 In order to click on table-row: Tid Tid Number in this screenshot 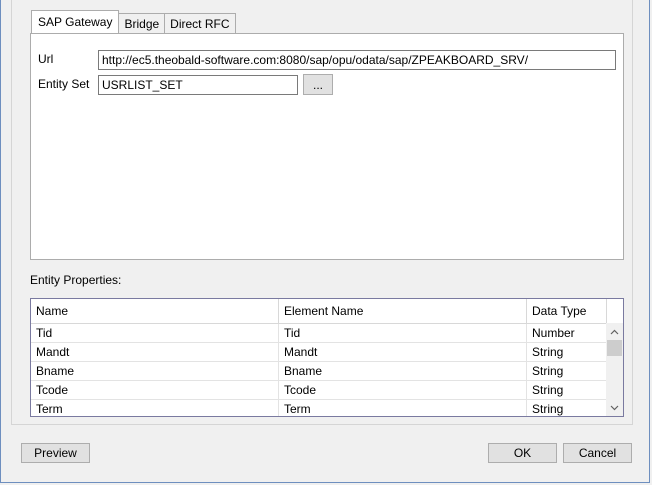, I will do `click(319, 333)`.